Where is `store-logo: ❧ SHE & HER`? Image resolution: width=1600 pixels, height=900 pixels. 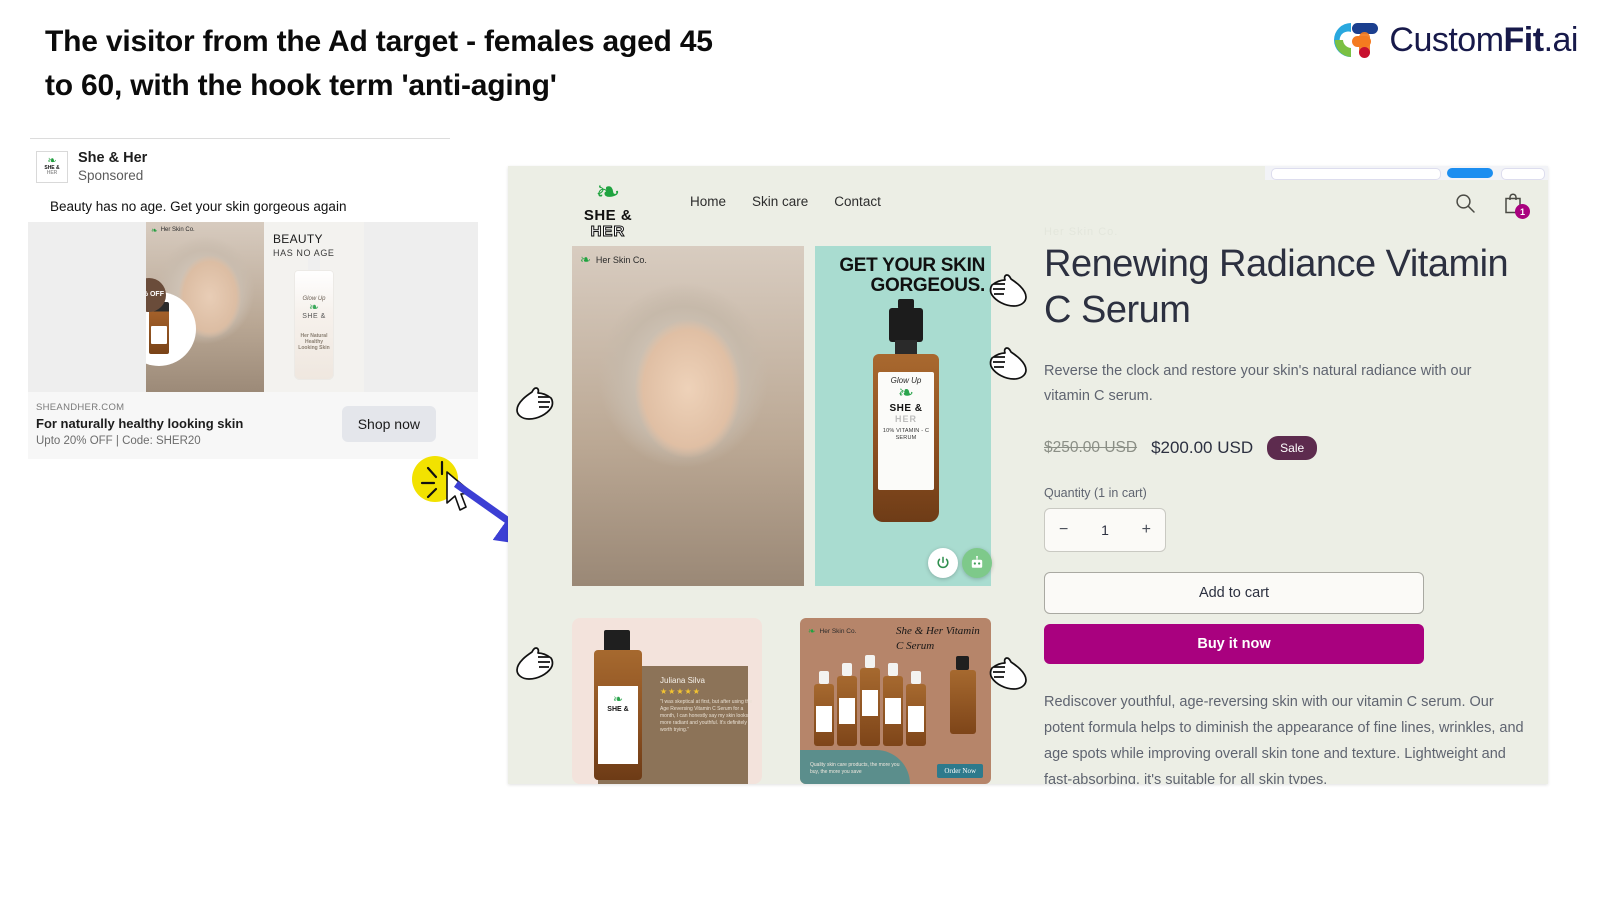 store-logo: ❧ SHE & HER is located at coordinates (608, 208).